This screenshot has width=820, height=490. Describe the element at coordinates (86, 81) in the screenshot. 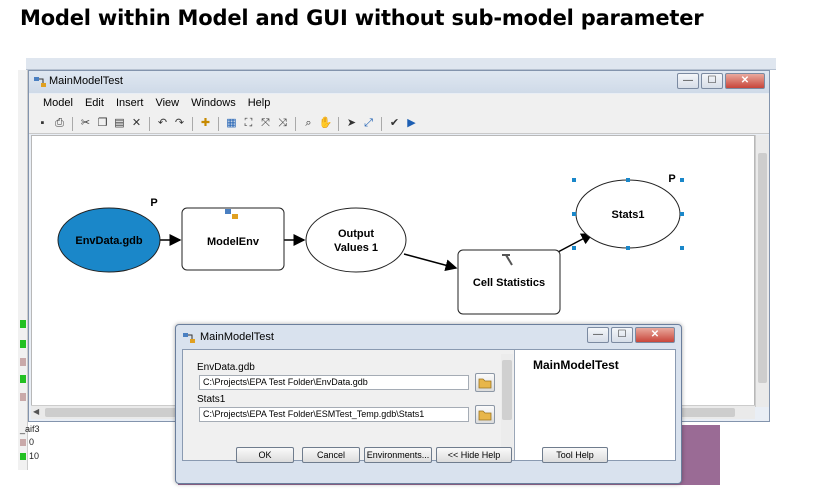

I see `window-title: MainModelTest` at that location.